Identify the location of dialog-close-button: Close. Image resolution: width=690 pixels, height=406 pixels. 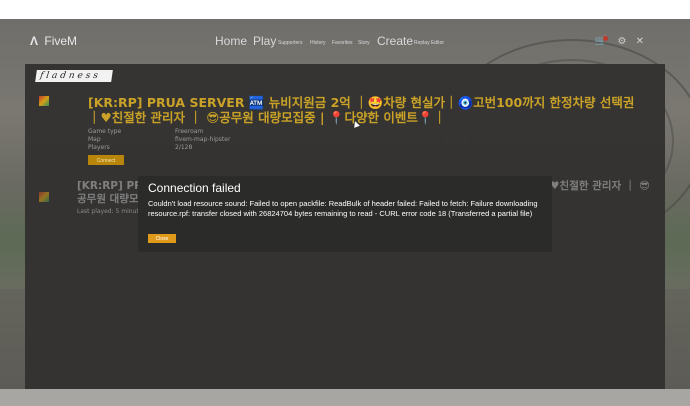
(162, 238).